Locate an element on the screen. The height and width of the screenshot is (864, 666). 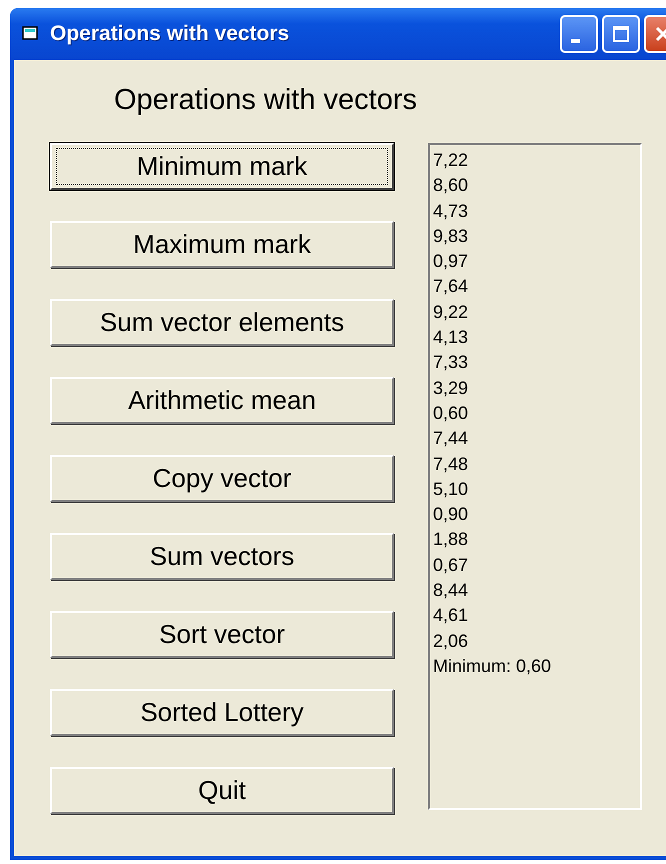
command-button: Sum vectors is located at coordinates (222, 556).